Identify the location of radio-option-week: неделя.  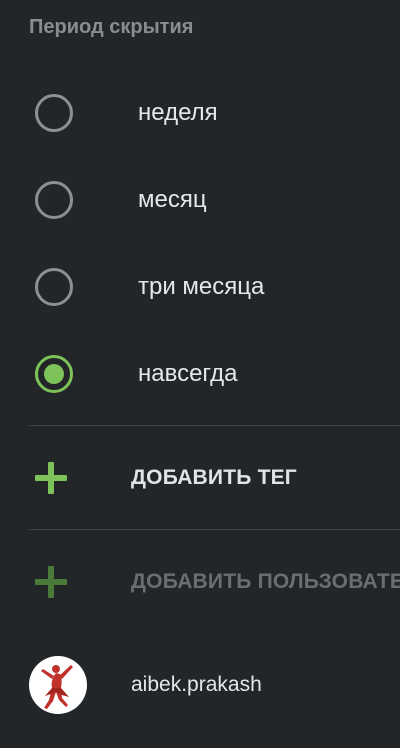
(200, 113).